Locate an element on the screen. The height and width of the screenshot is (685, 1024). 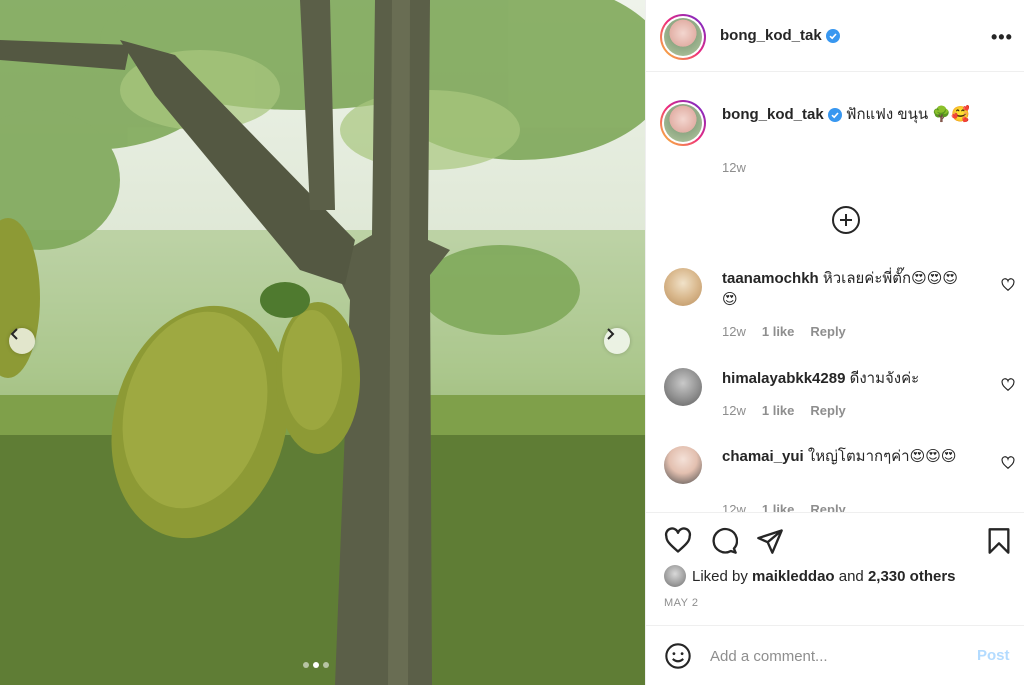
author-username: bong_kod_tak is located at coordinates (780, 35).